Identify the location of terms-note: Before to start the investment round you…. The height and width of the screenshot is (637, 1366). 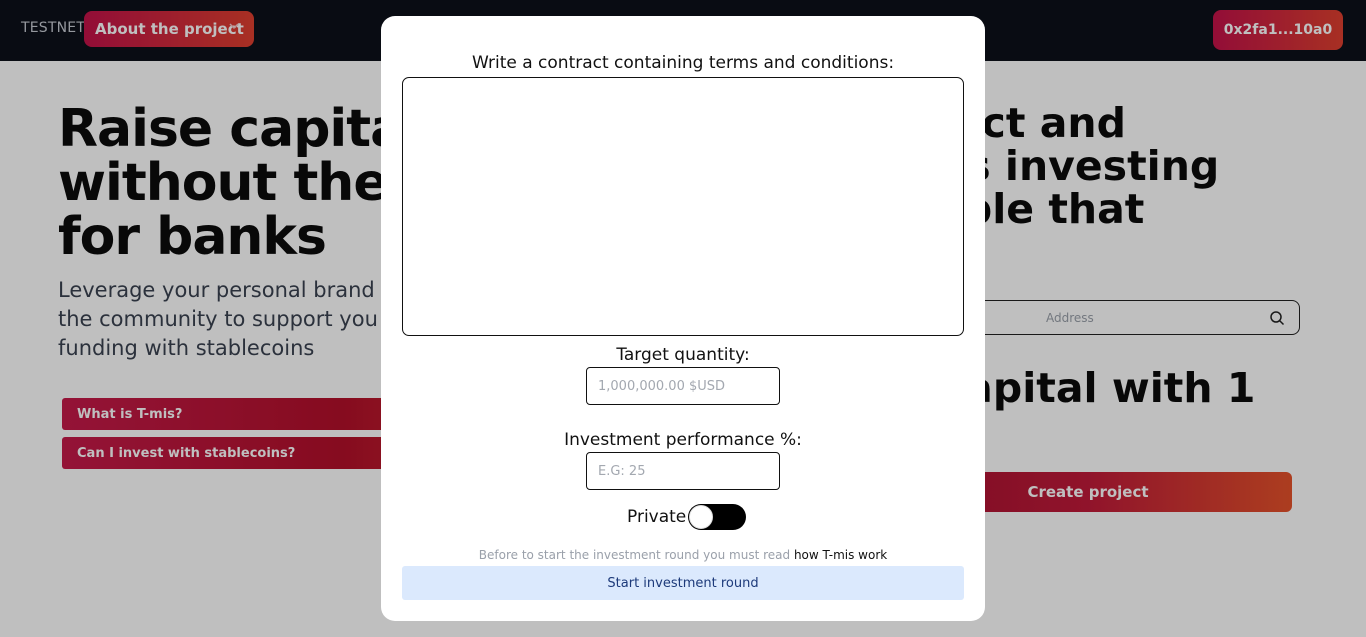
(683, 555).